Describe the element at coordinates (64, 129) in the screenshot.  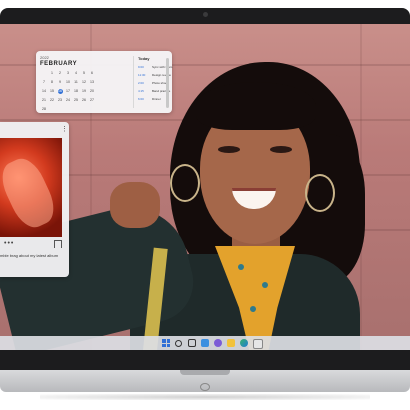
I see `more-options-icon: ⋮` at that location.